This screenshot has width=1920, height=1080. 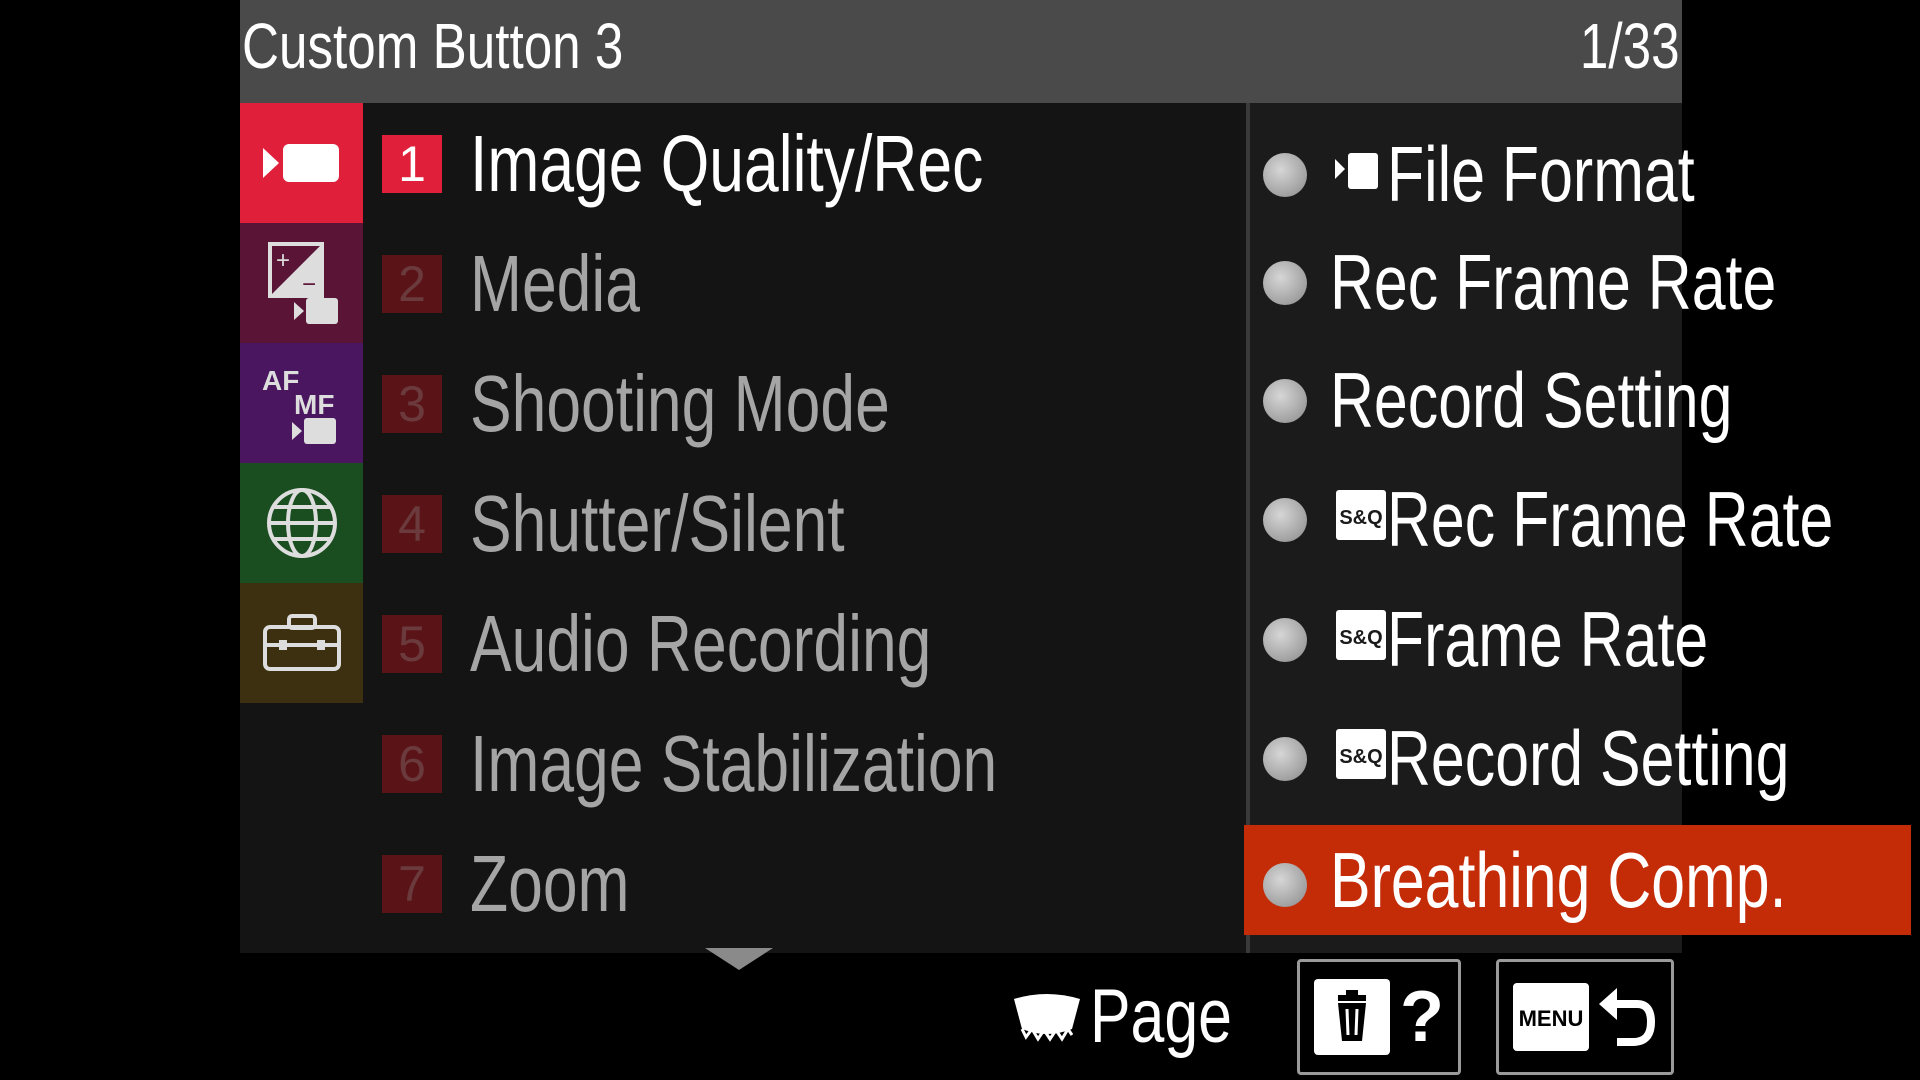 I want to click on submenu-label: Zoom, so click(x=550, y=883).